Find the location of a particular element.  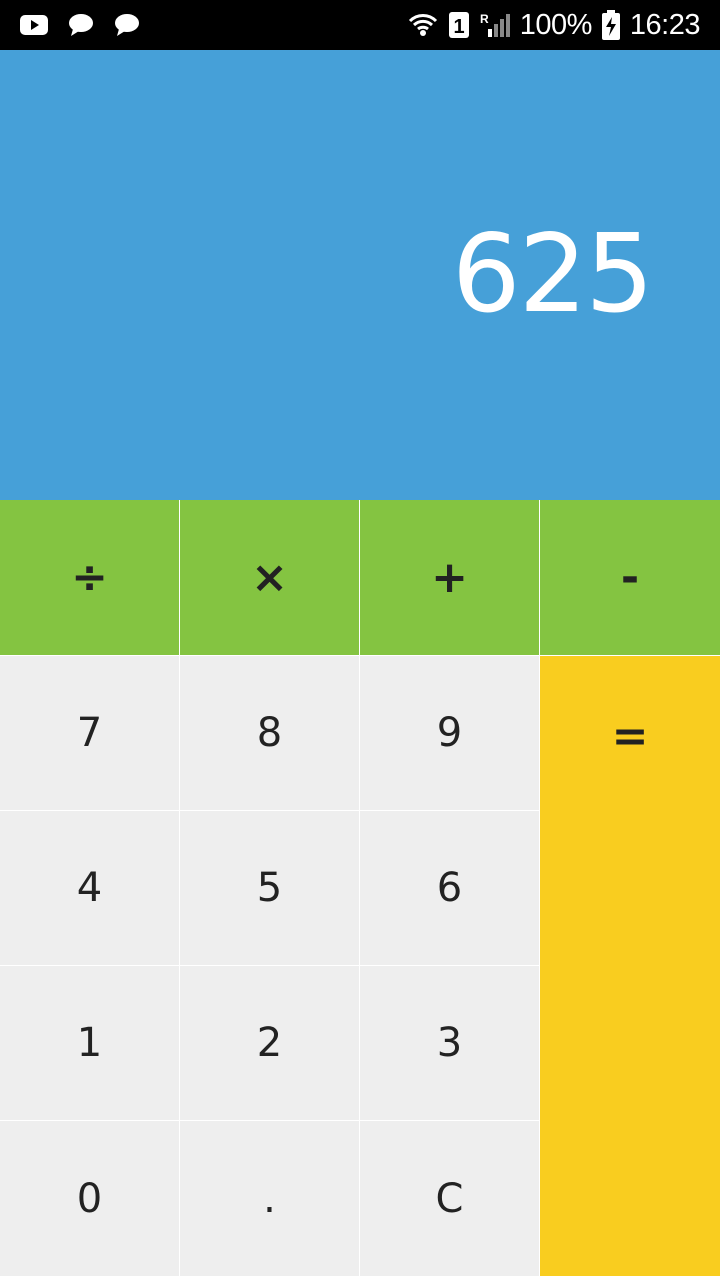

digit-9-button: 9 is located at coordinates (449, 733).